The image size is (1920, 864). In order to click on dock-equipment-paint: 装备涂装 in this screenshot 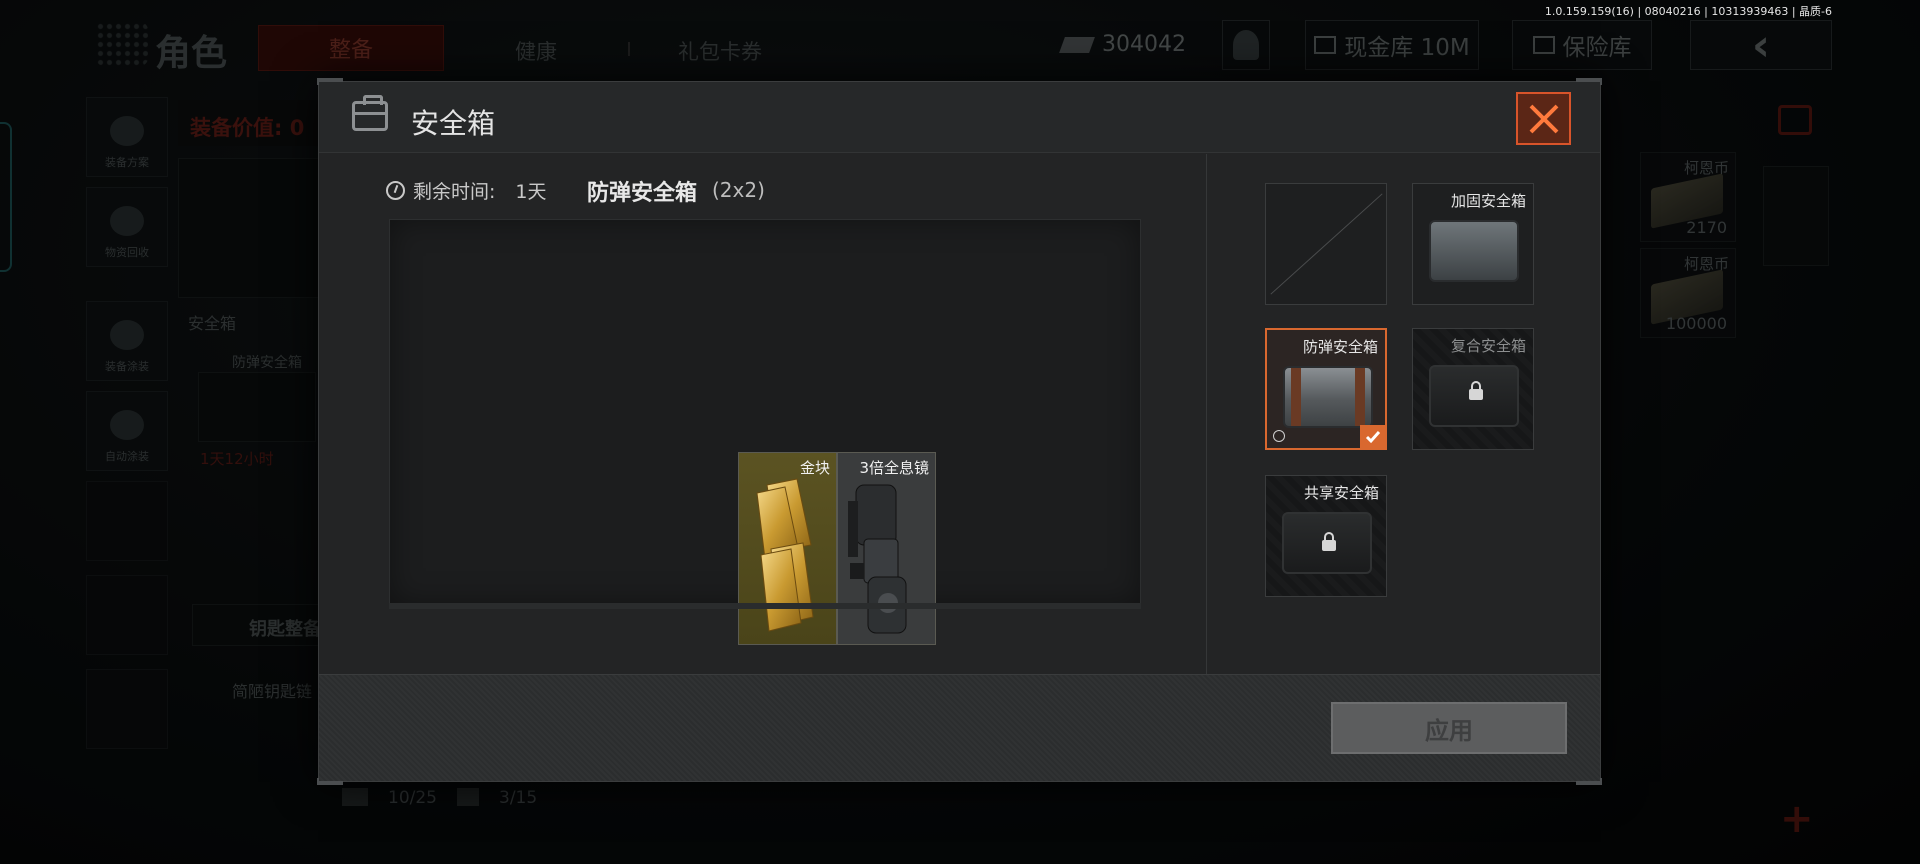, I will do `click(127, 341)`.